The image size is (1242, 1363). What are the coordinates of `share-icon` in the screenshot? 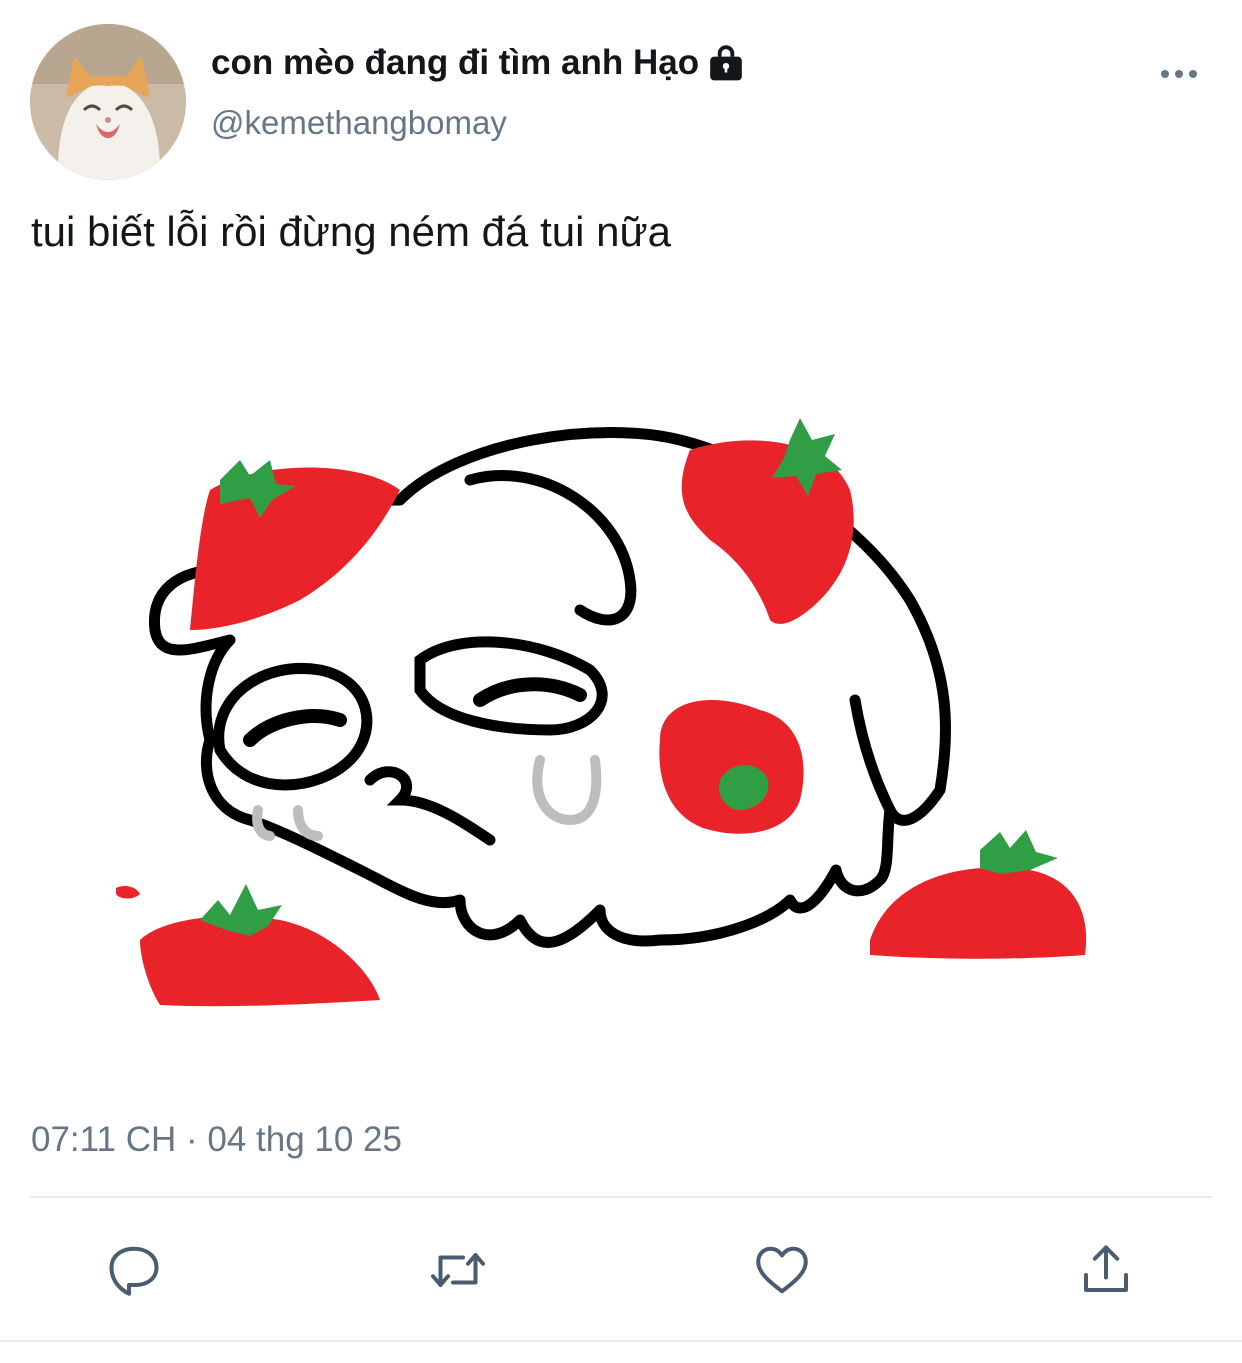 It's located at (1106, 1268).